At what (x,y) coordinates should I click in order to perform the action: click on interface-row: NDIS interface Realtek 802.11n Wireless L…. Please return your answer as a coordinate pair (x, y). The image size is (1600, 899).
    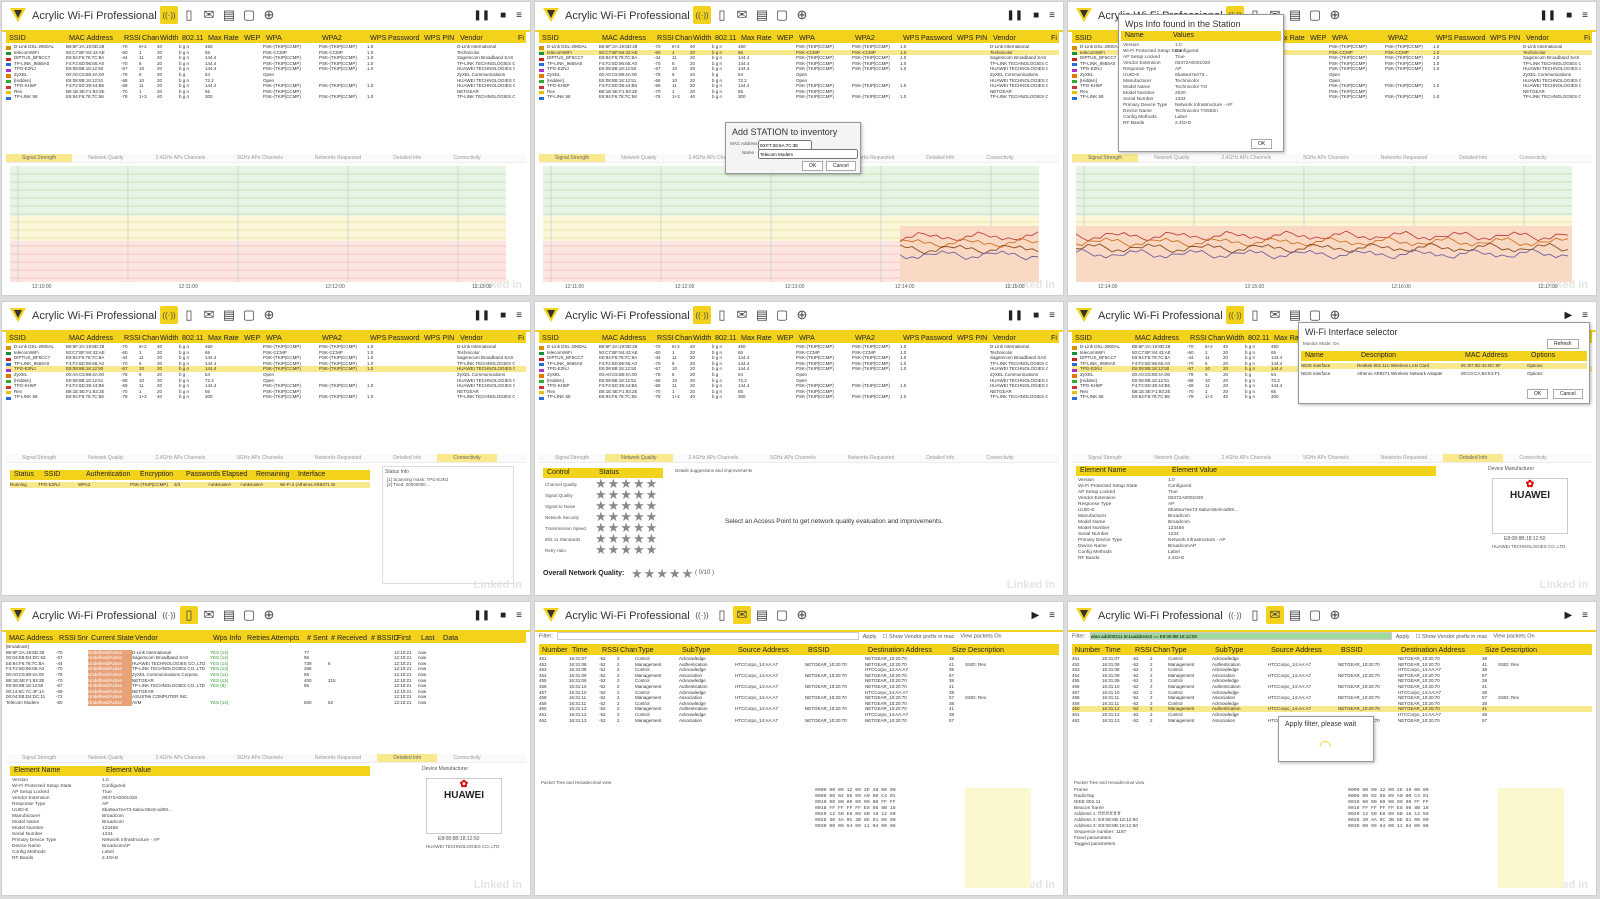
    Looking at the image, I should click on (1444, 366).